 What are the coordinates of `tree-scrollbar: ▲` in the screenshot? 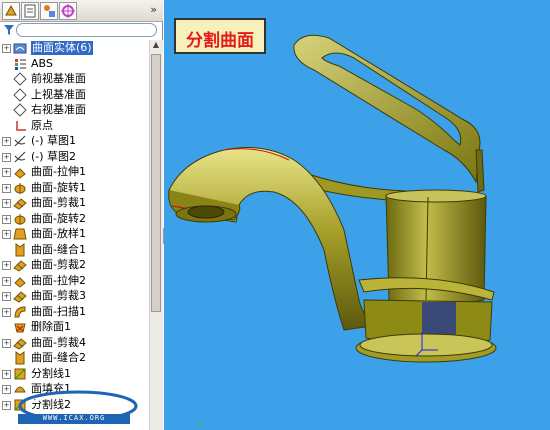 It's located at (156, 235).